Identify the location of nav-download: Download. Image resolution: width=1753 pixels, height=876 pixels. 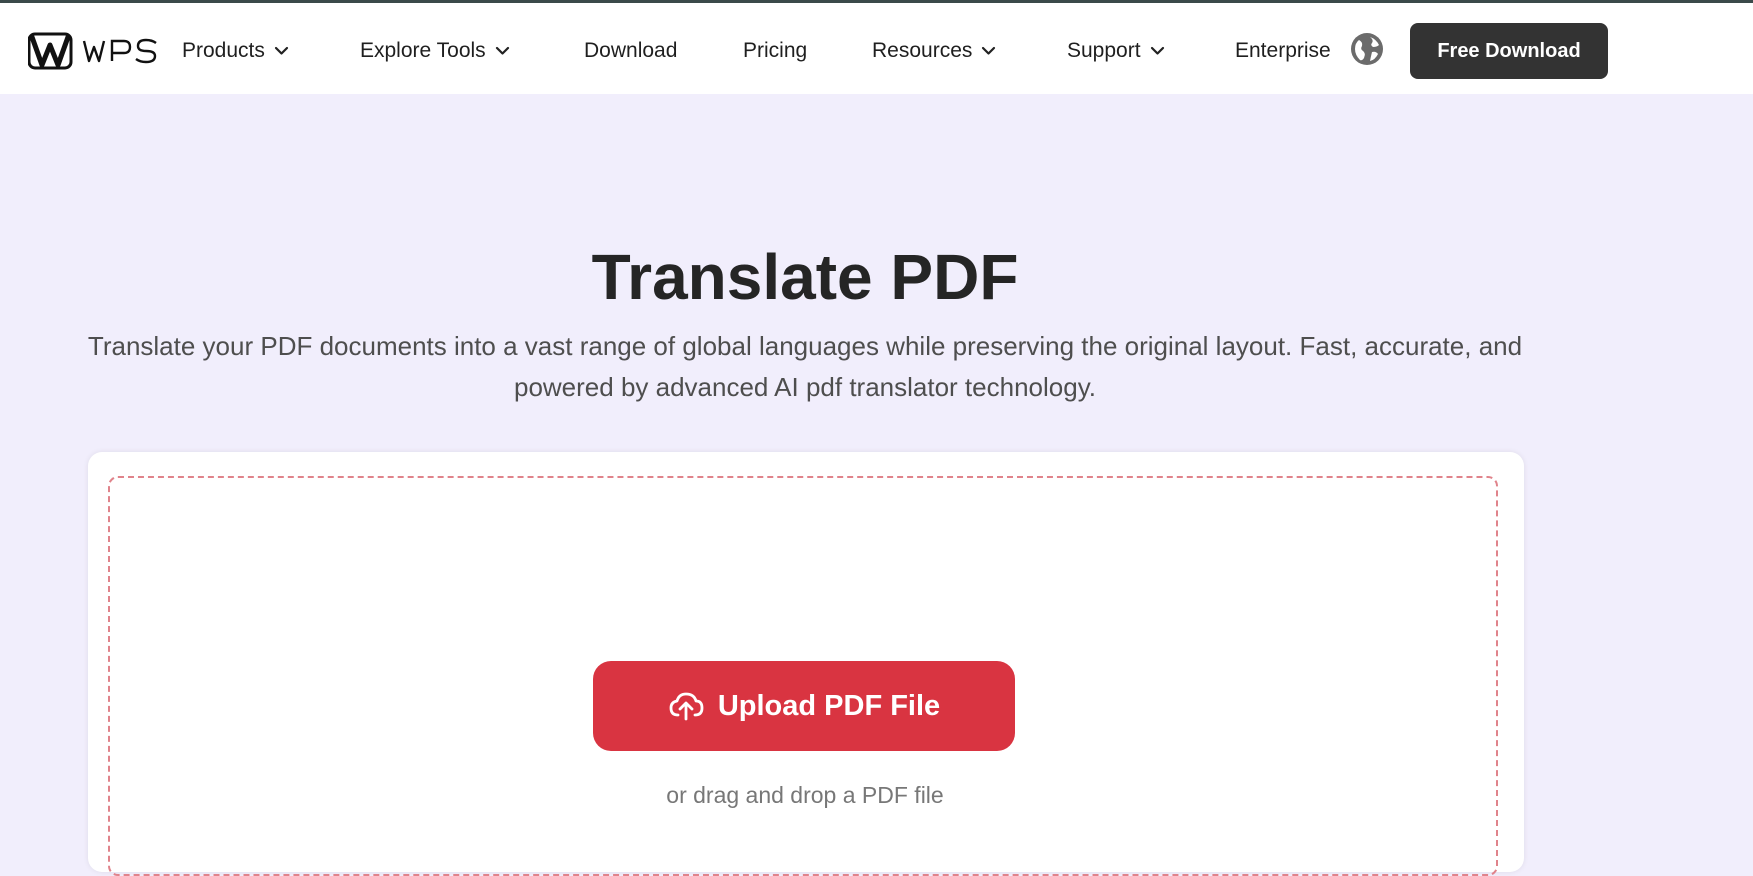
(630, 51).